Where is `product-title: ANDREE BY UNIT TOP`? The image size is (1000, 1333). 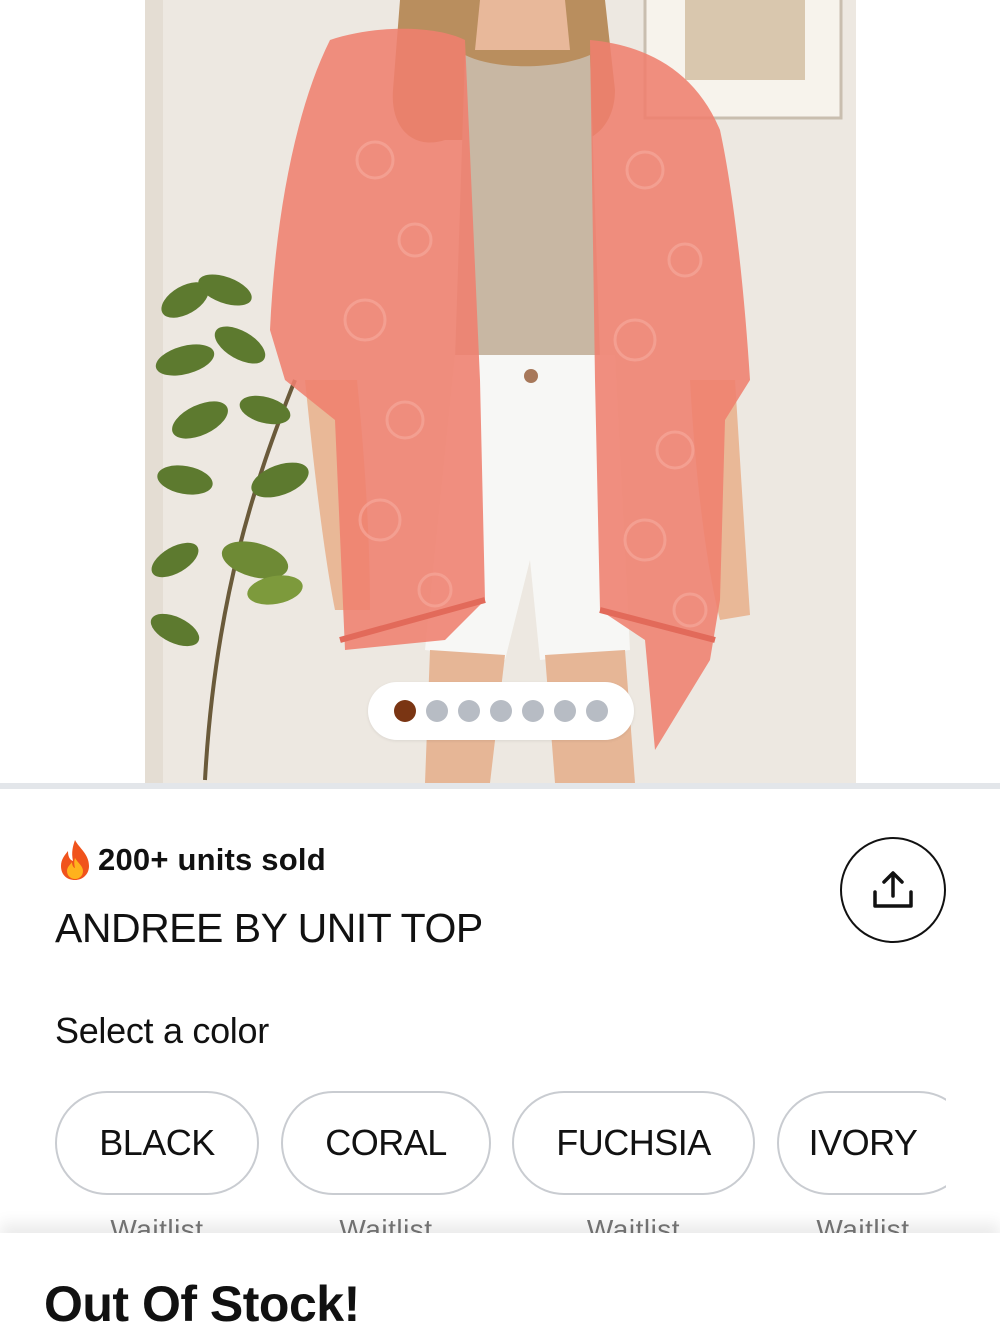
product-title: ANDREE BY UNIT TOP is located at coordinates (269, 928).